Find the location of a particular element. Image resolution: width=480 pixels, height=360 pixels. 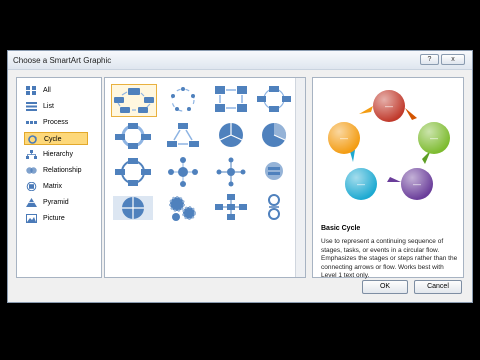

cycle-node-1: — is located at coordinates (389, 106).